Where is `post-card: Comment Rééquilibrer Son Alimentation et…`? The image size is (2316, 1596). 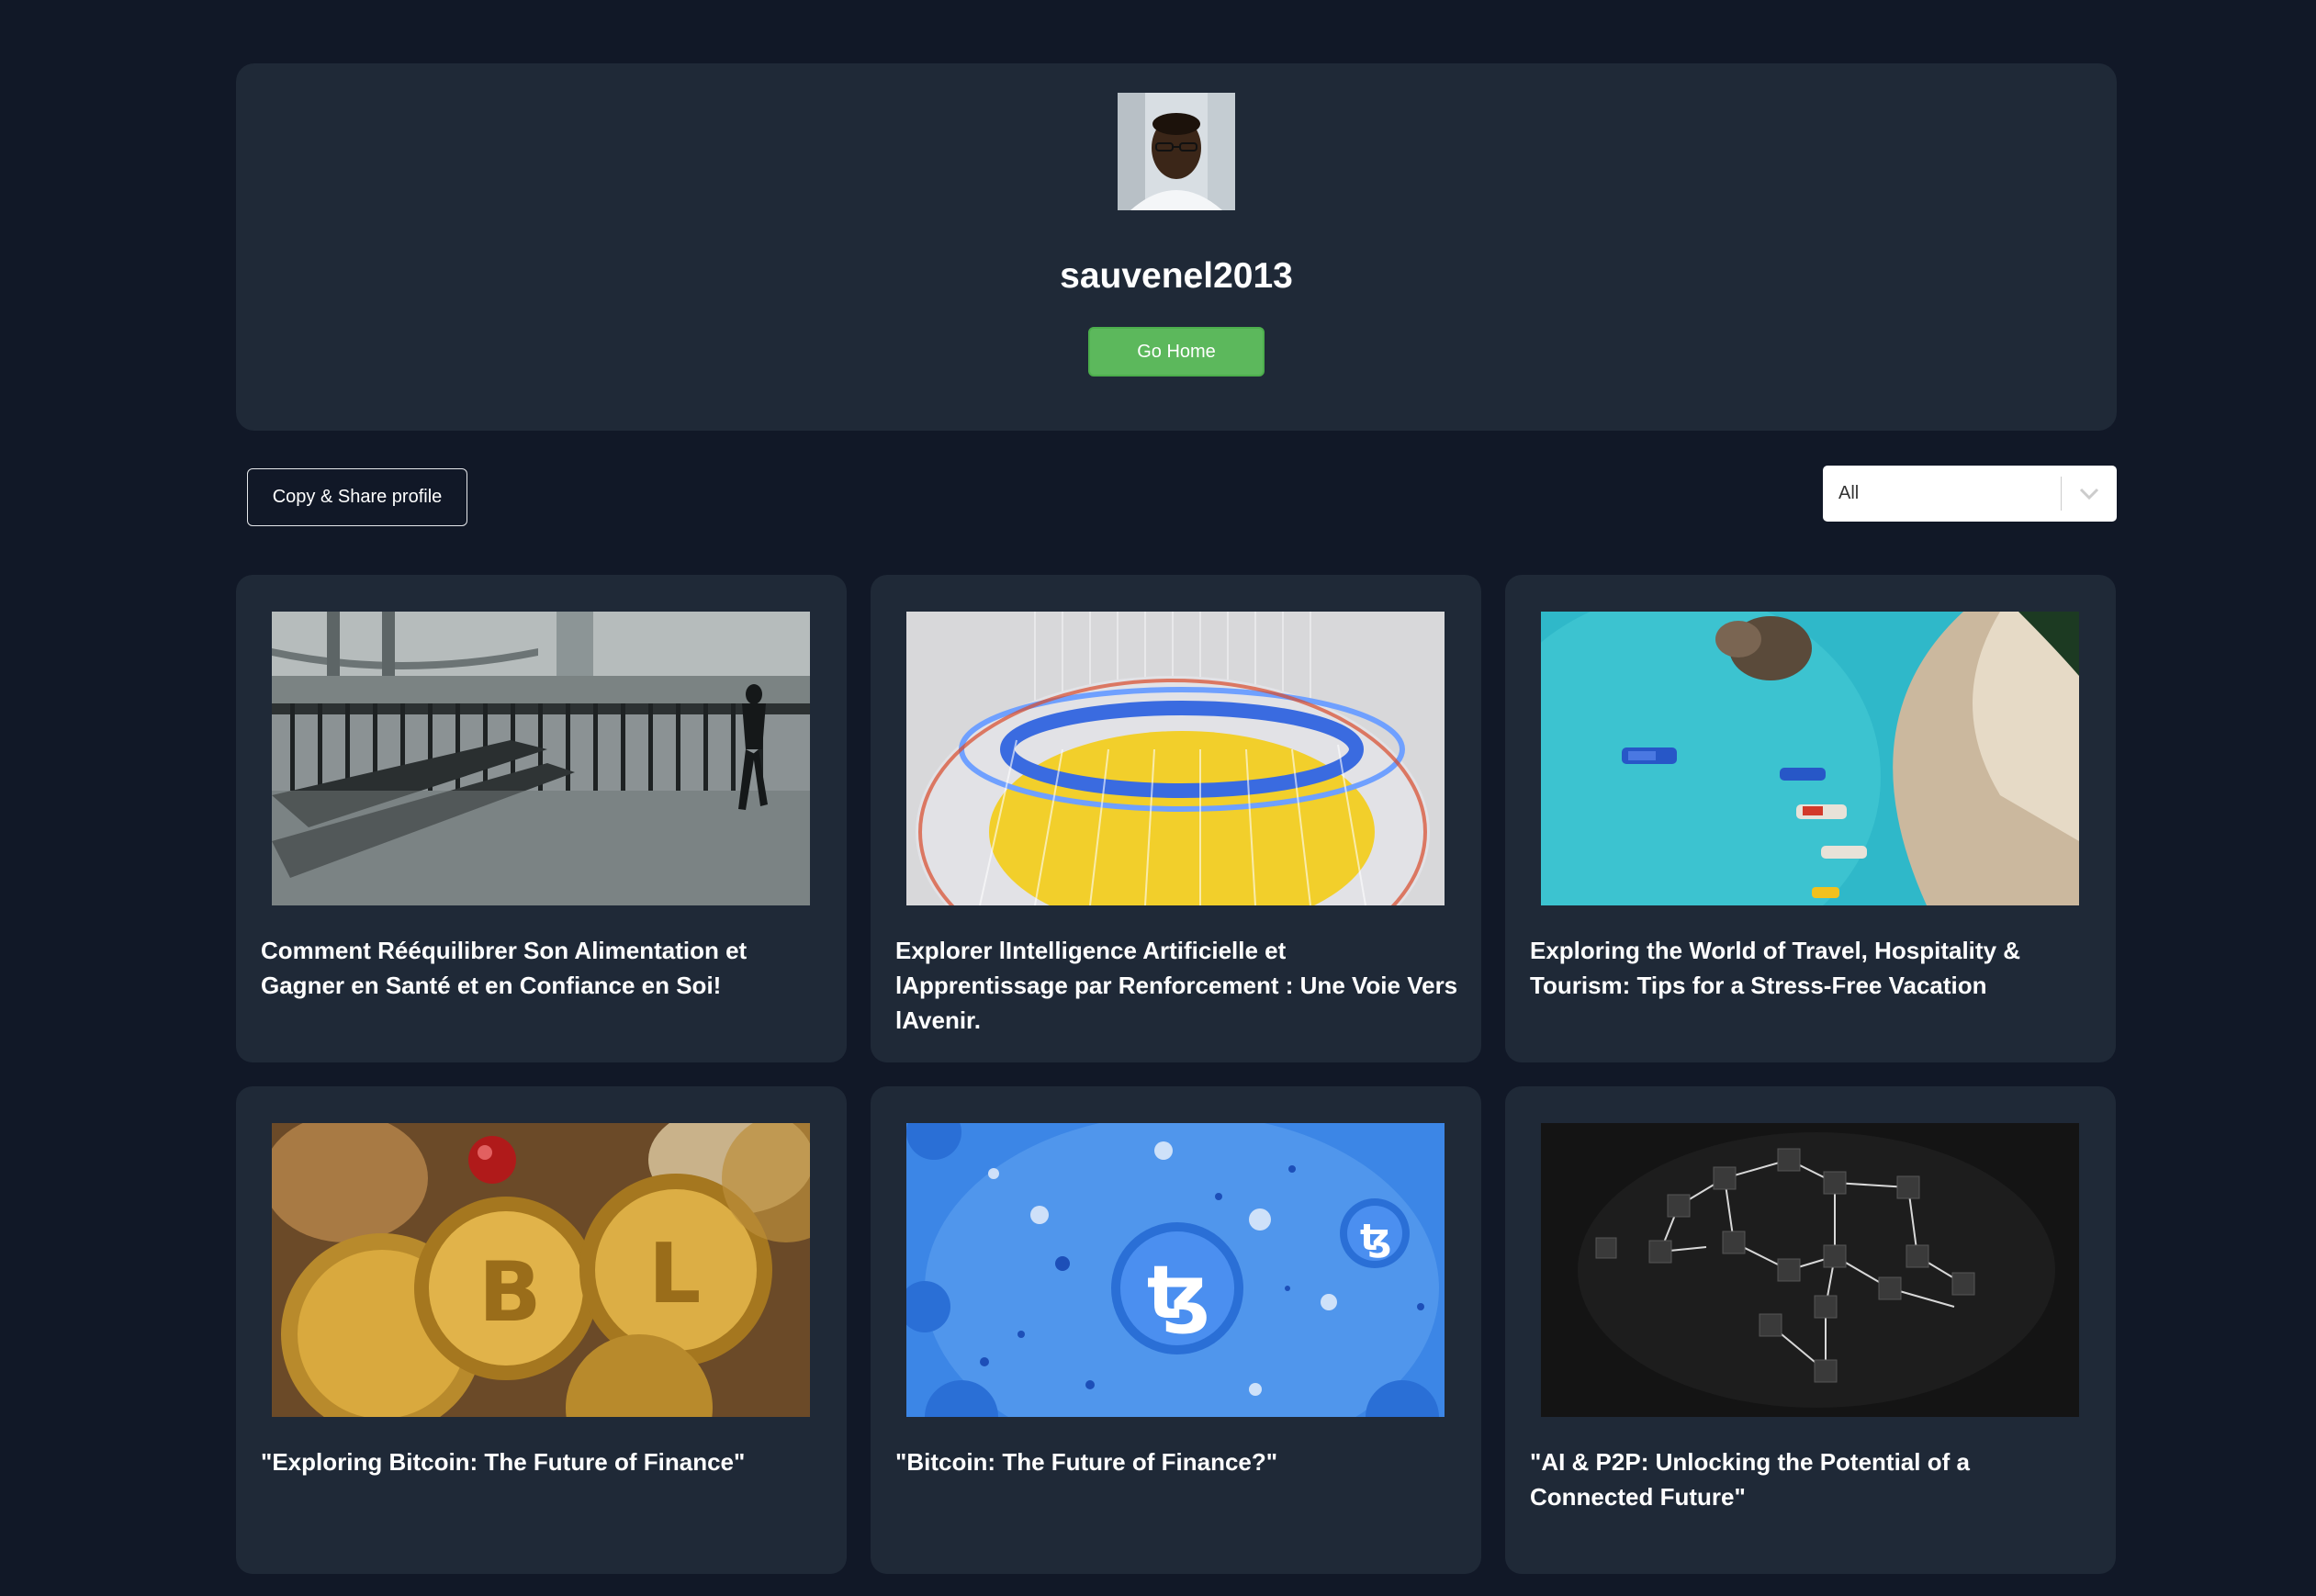
post-card: Comment Rééquilibrer Son Alimentation et… is located at coordinates (541, 818).